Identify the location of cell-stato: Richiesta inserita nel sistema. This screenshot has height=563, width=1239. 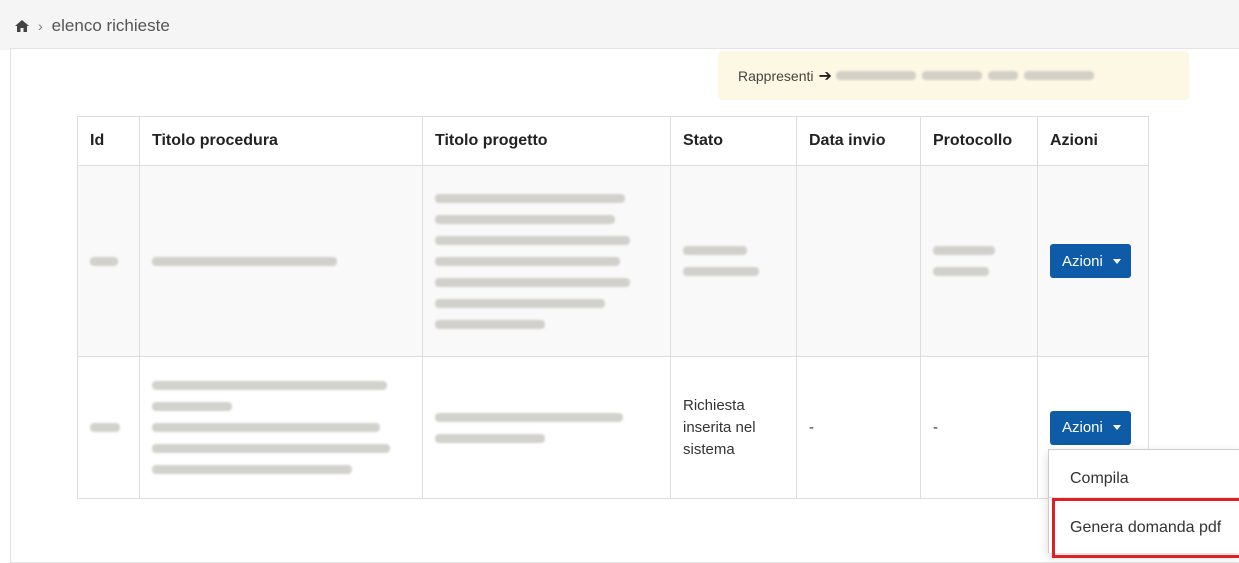
(733, 427).